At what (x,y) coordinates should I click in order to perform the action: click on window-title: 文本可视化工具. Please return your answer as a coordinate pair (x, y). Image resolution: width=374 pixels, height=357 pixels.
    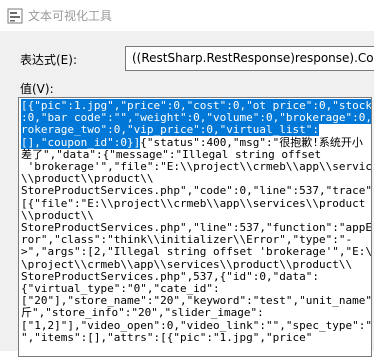
    Looking at the image, I should click on (70, 16).